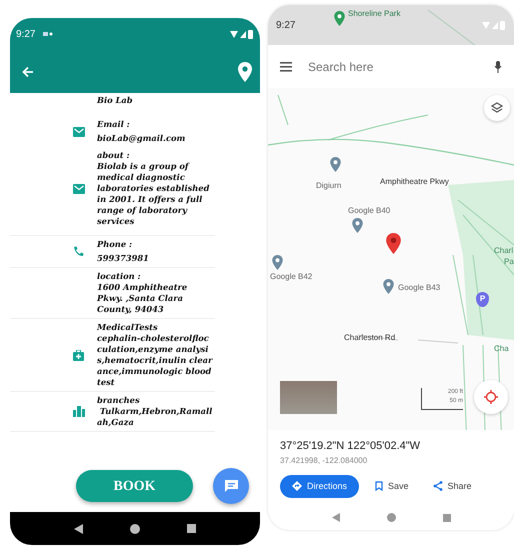 This screenshot has height=548, width=514. Describe the element at coordinates (153, 194) in the screenshot. I see `field-value: Biolab is a group of medical diagnostic laboratories established in 2001. It offers a full range of laboratory services` at that location.